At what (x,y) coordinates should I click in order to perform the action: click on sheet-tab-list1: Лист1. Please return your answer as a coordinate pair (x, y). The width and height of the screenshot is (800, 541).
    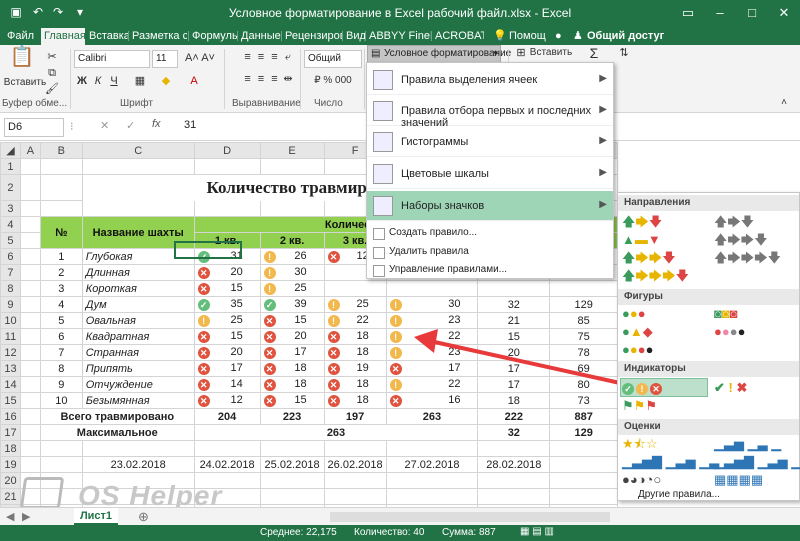
    Looking at the image, I should click on (96, 516).